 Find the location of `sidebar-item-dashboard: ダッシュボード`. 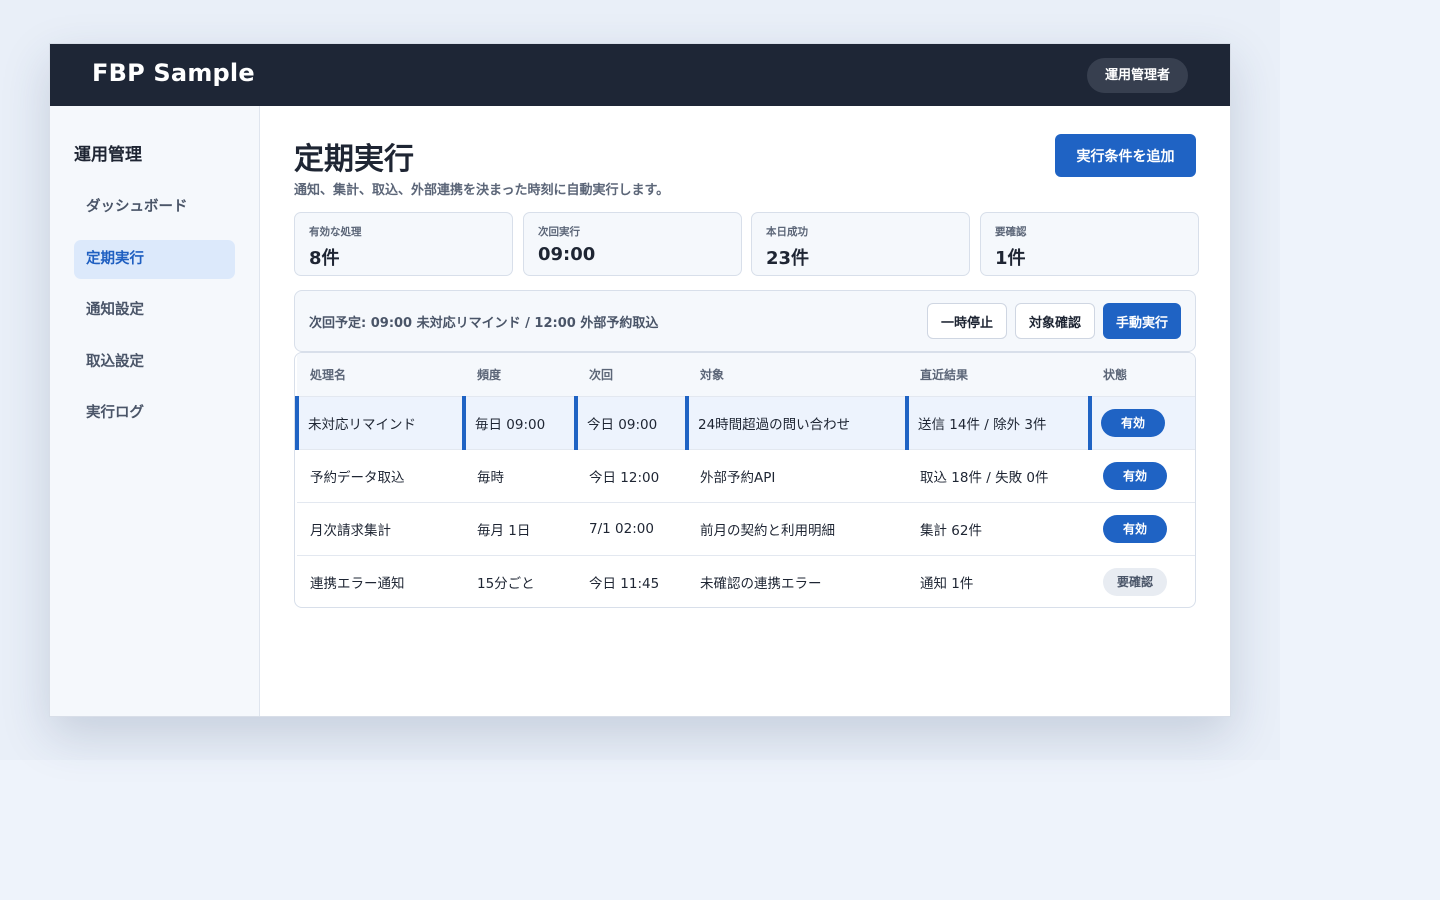

sidebar-item-dashboard: ダッシュボード is located at coordinates (154, 207).